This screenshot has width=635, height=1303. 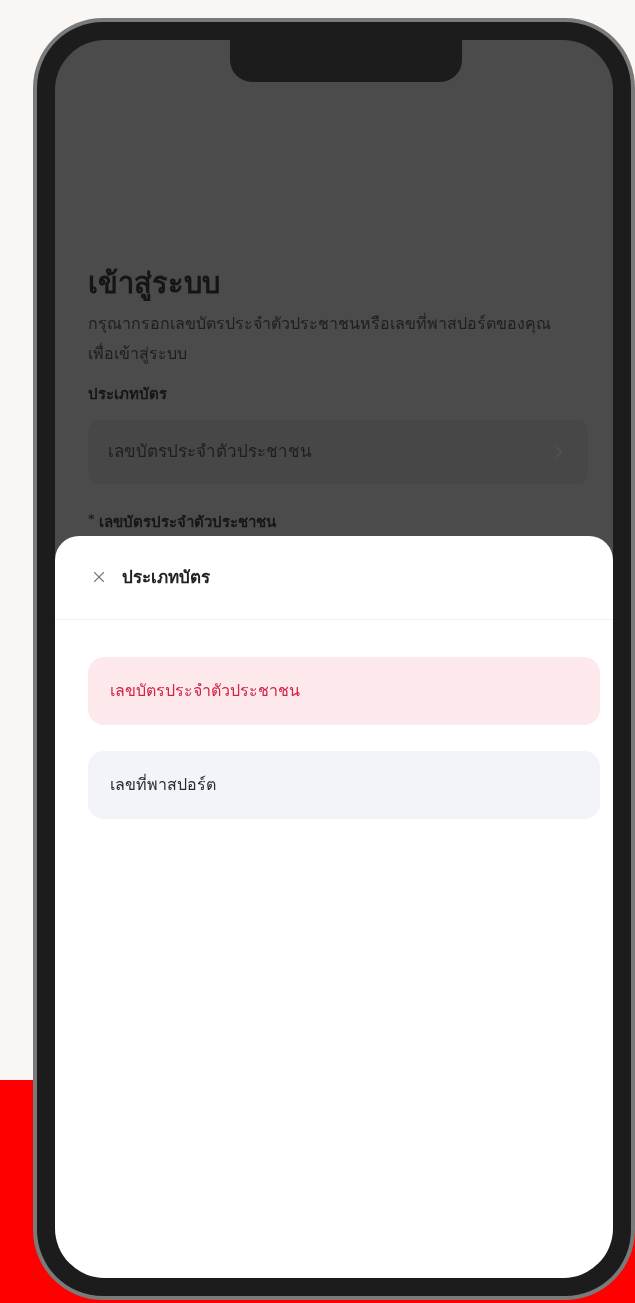 What do you see at coordinates (166, 577) in the screenshot?
I see `sheet-title: ประเภทบัตร` at bounding box center [166, 577].